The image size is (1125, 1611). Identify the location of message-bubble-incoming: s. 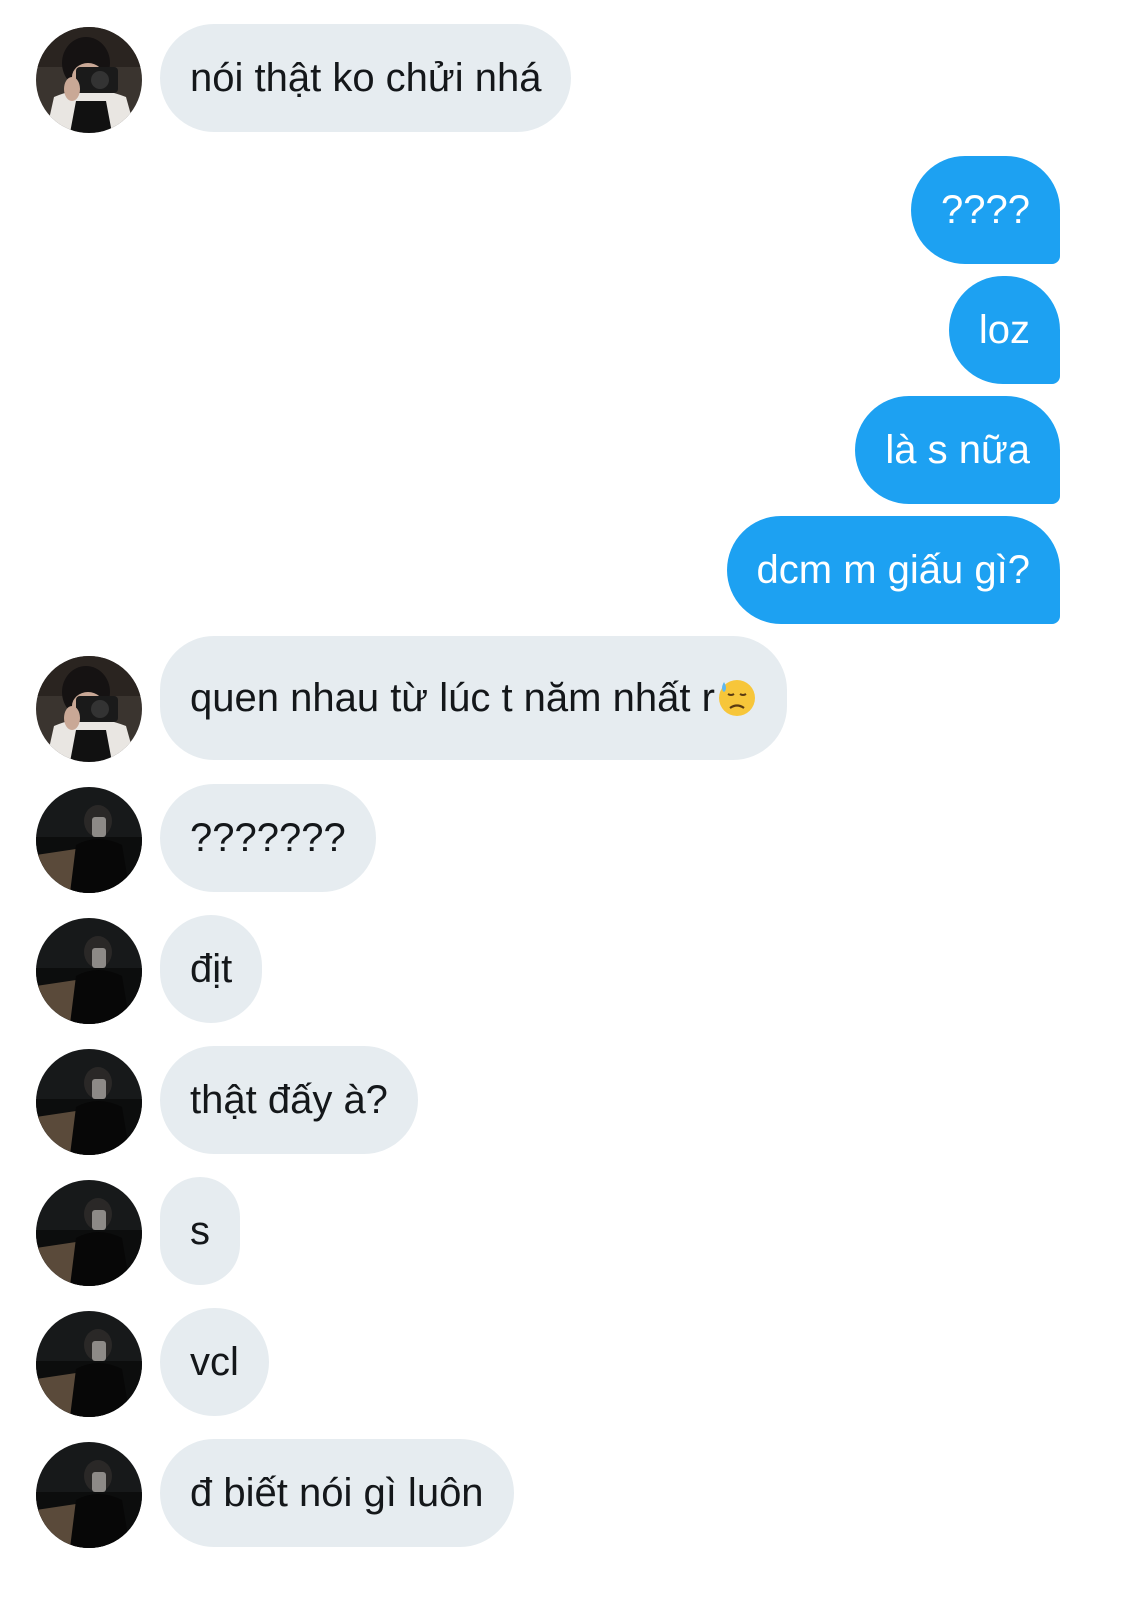
(200, 1231).